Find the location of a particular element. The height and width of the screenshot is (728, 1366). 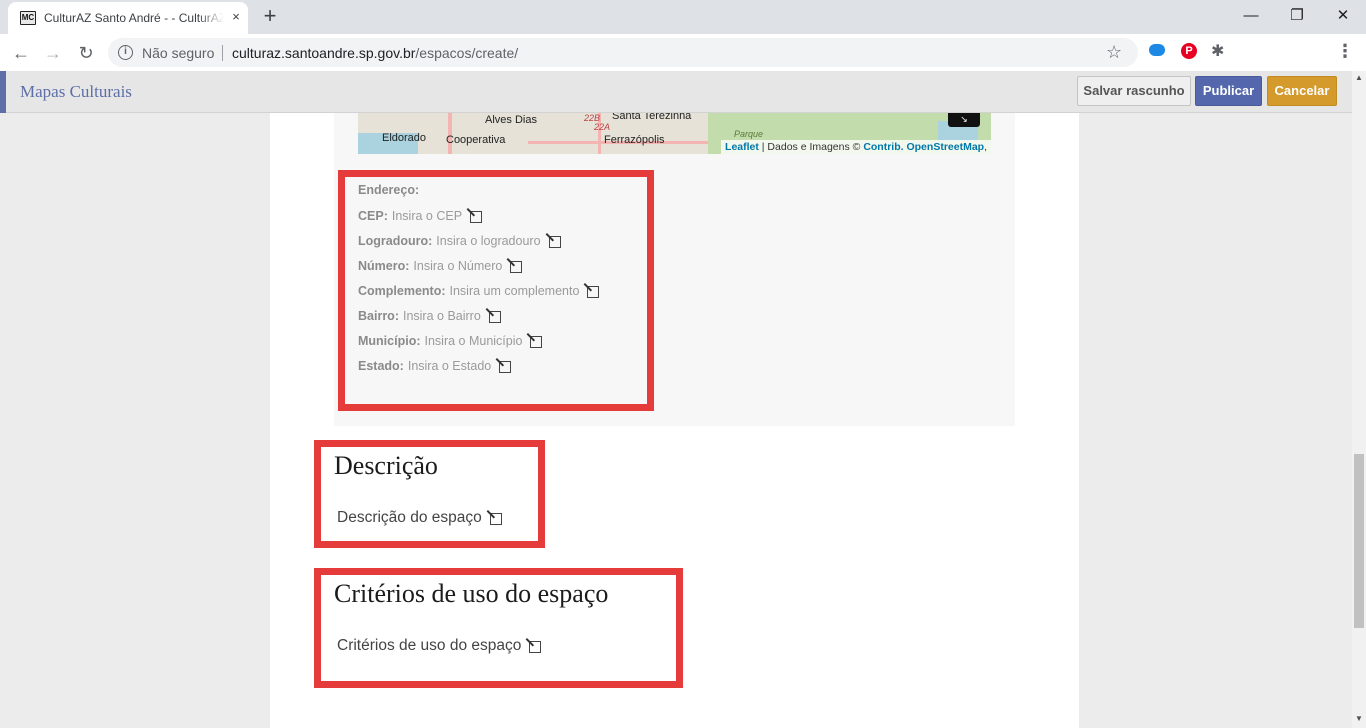

address-field-bairro: Bairro: Insira o Bairro is located at coordinates (429, 315).